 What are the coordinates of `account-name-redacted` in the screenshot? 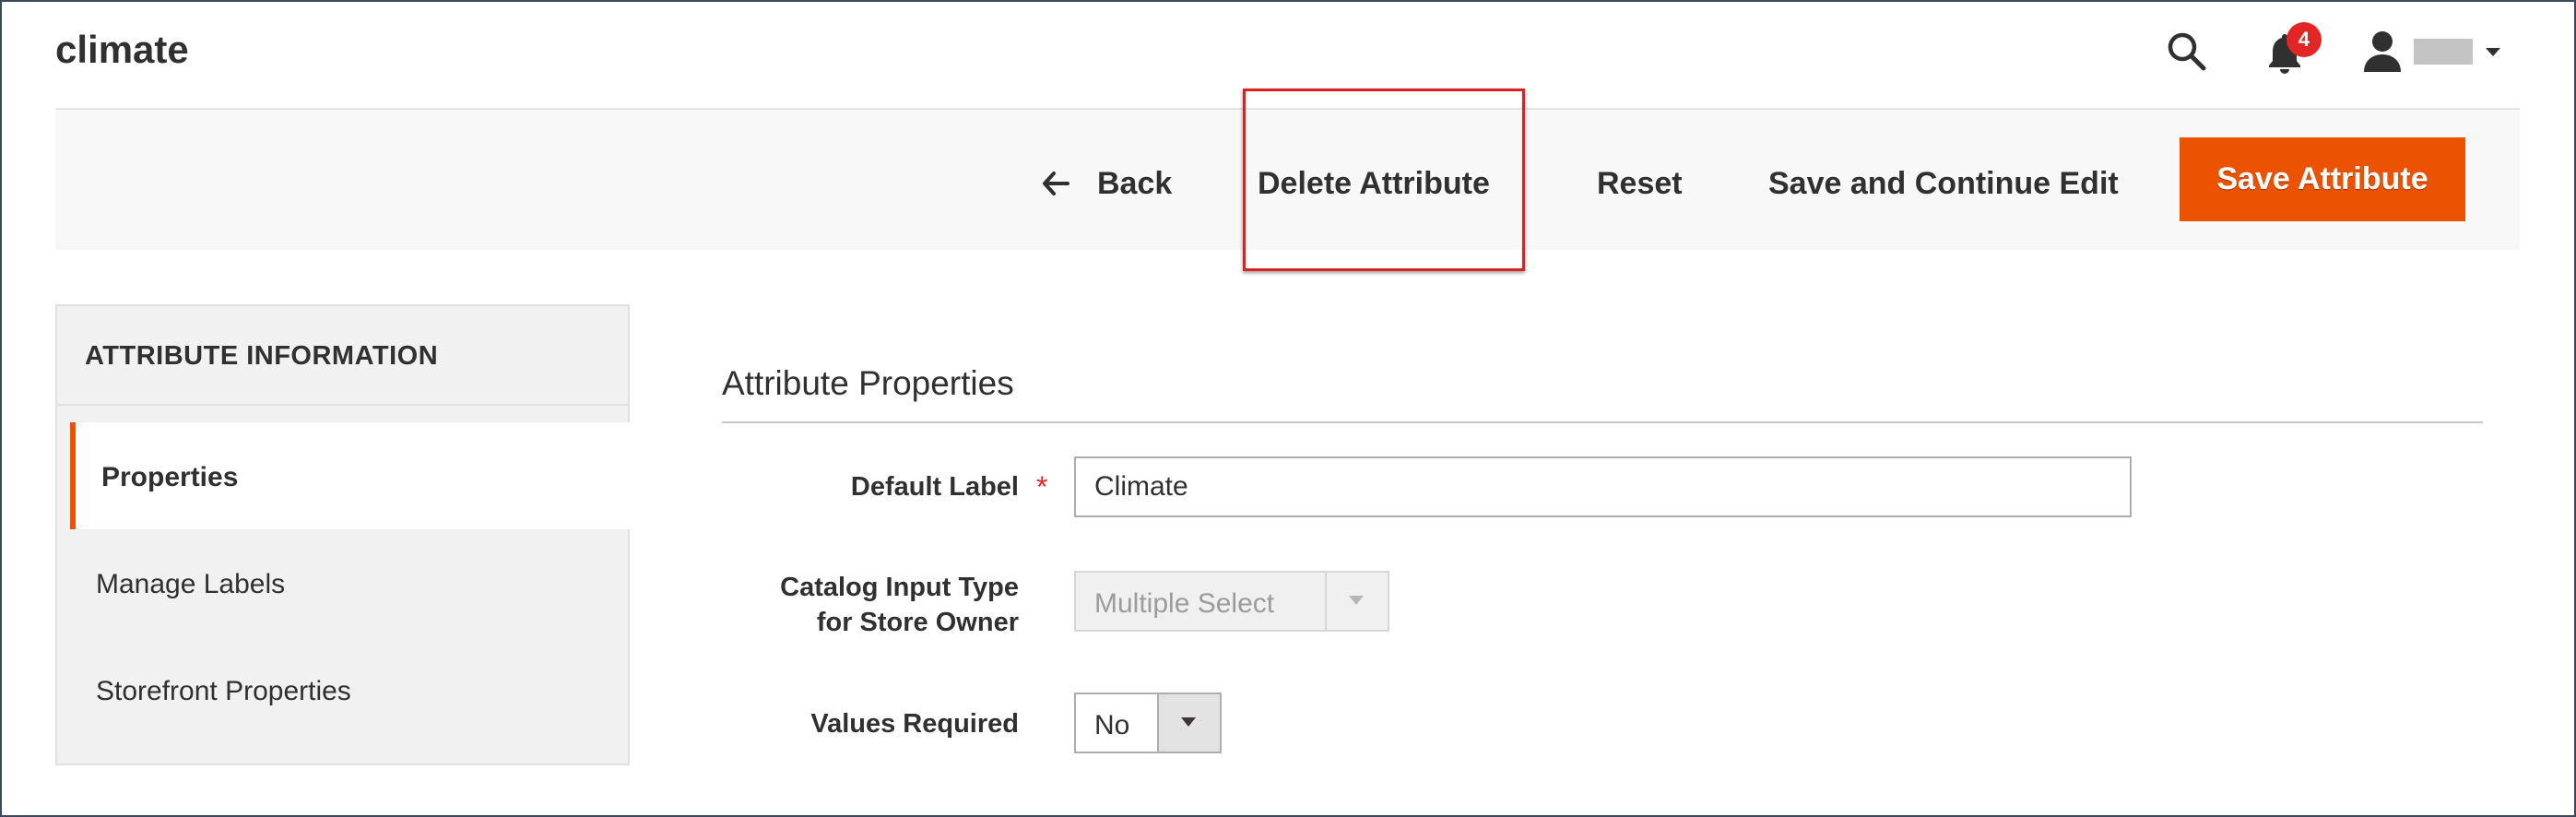 It's located at (2443, 52).